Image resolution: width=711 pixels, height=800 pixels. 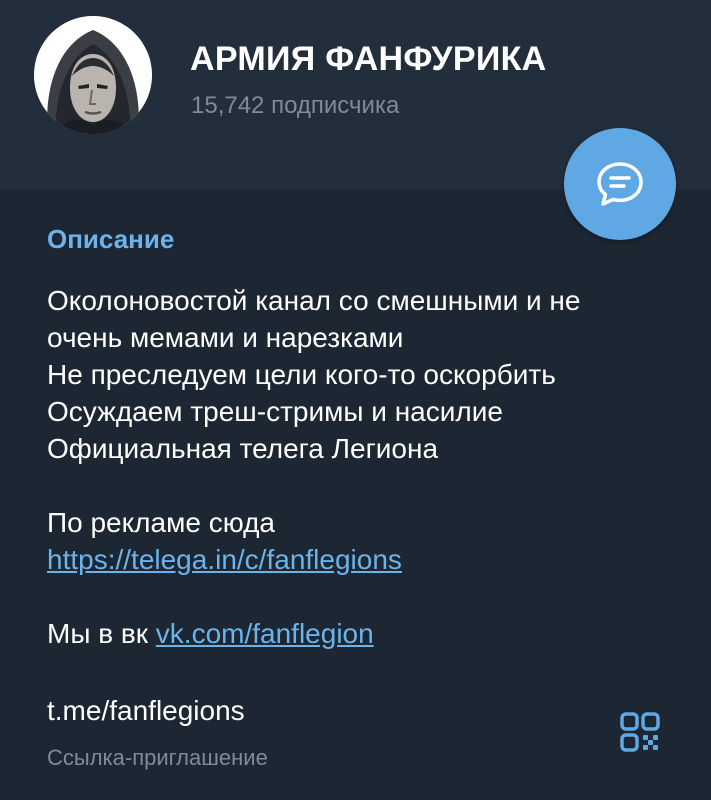 I want to click on qr-code-button, so click(x=640, y=732).